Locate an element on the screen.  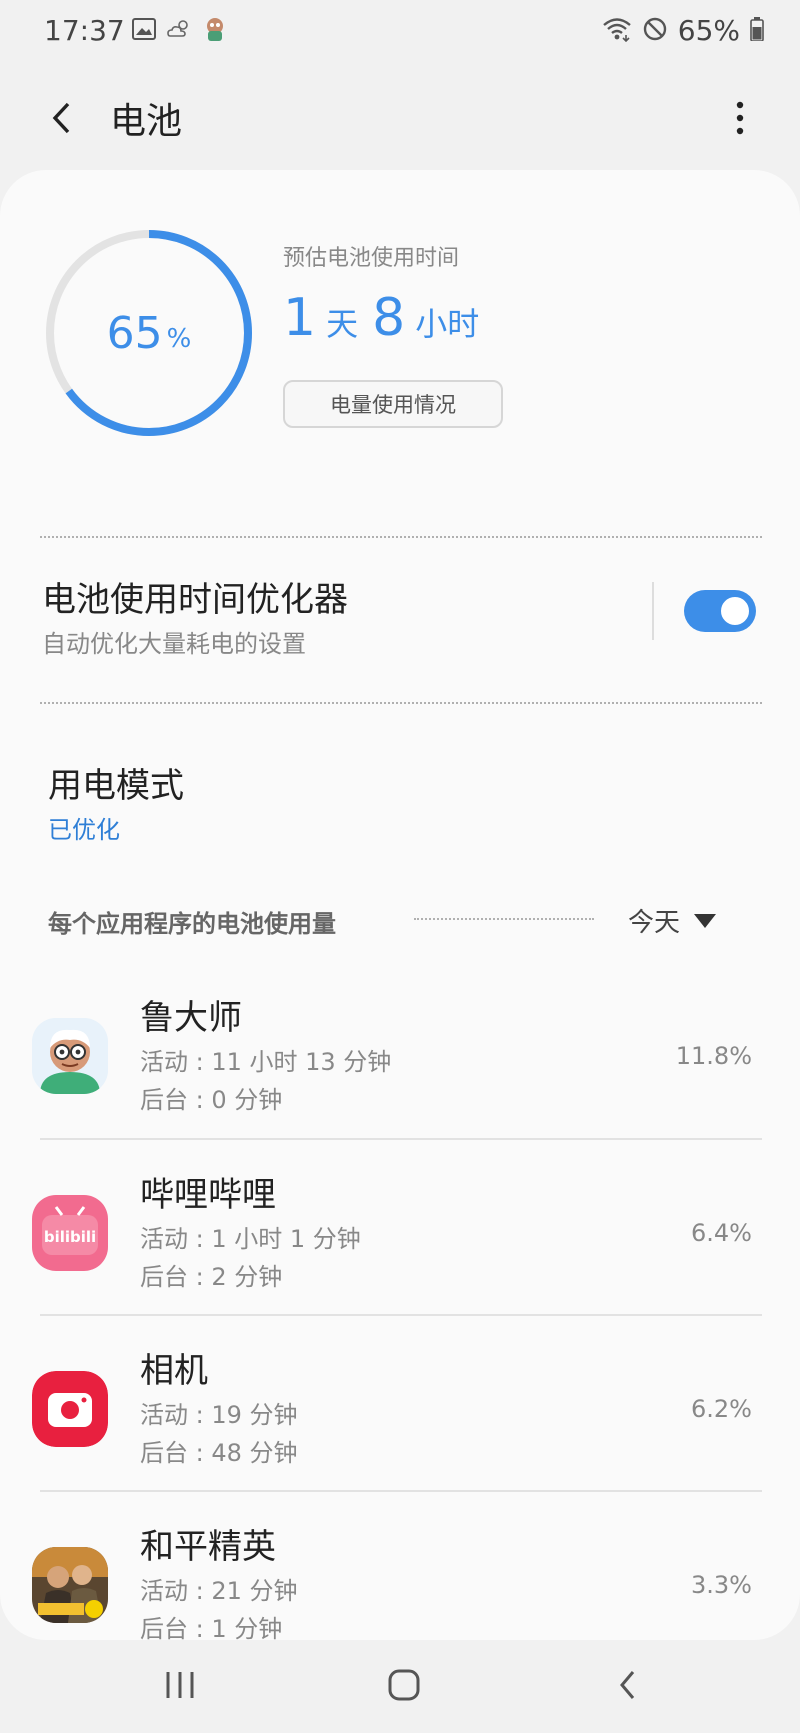
optimizer-title: 电池使用时间优化器 is located at coordinates (195, 596).